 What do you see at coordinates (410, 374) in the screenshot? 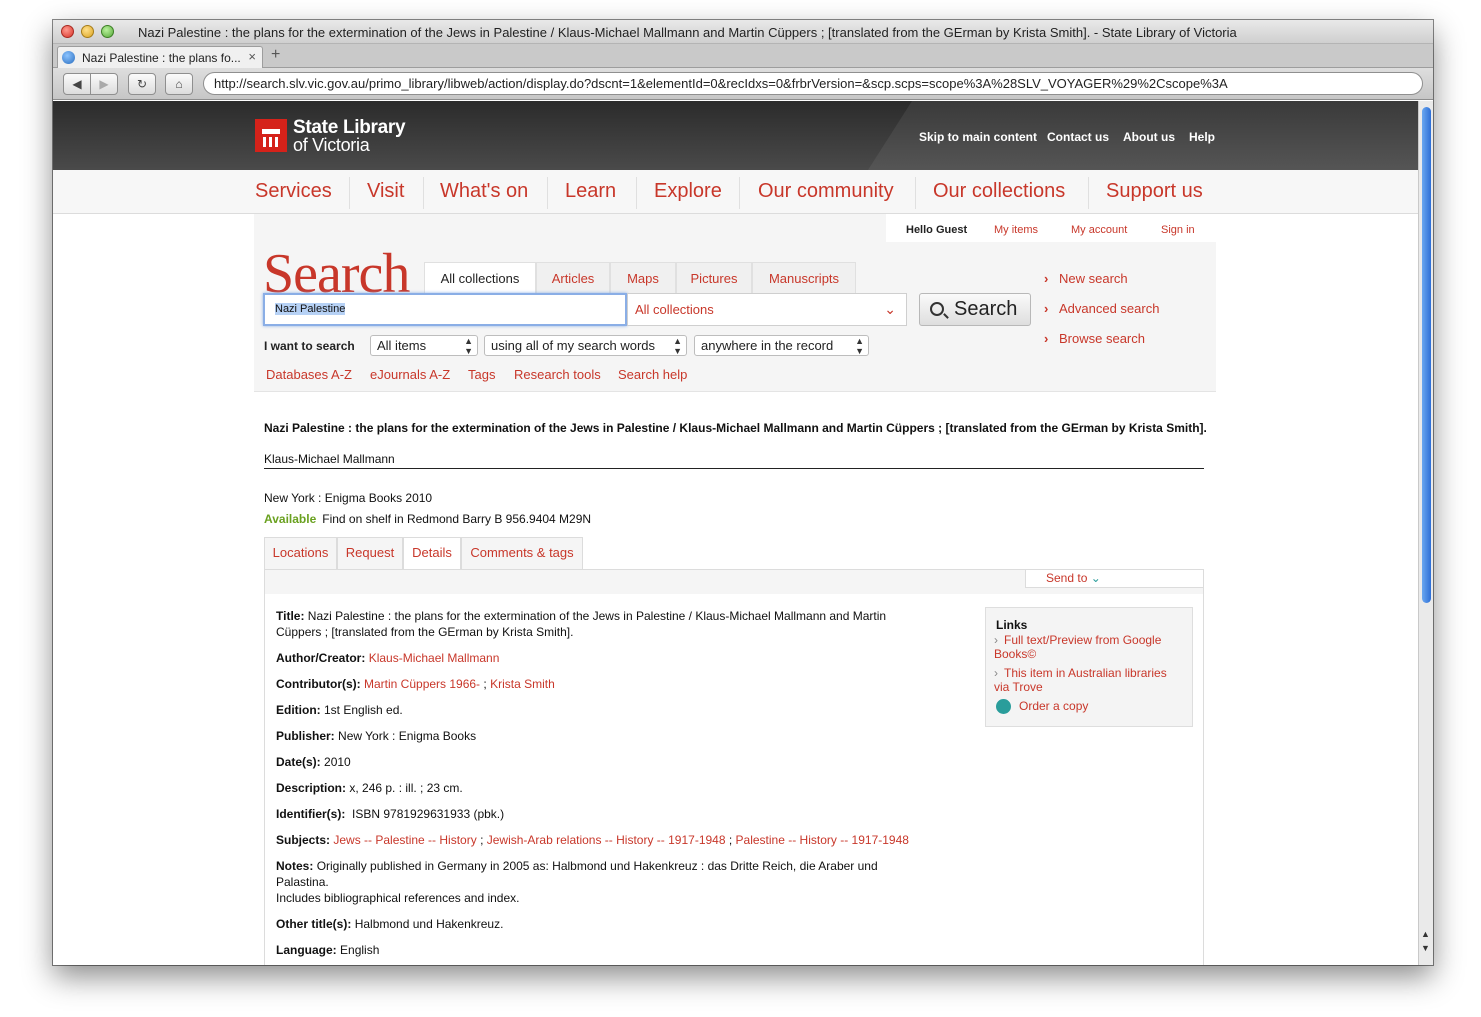
I see `ejournals-az-link: eJournals A-Z` at bounding box center [410, 374].